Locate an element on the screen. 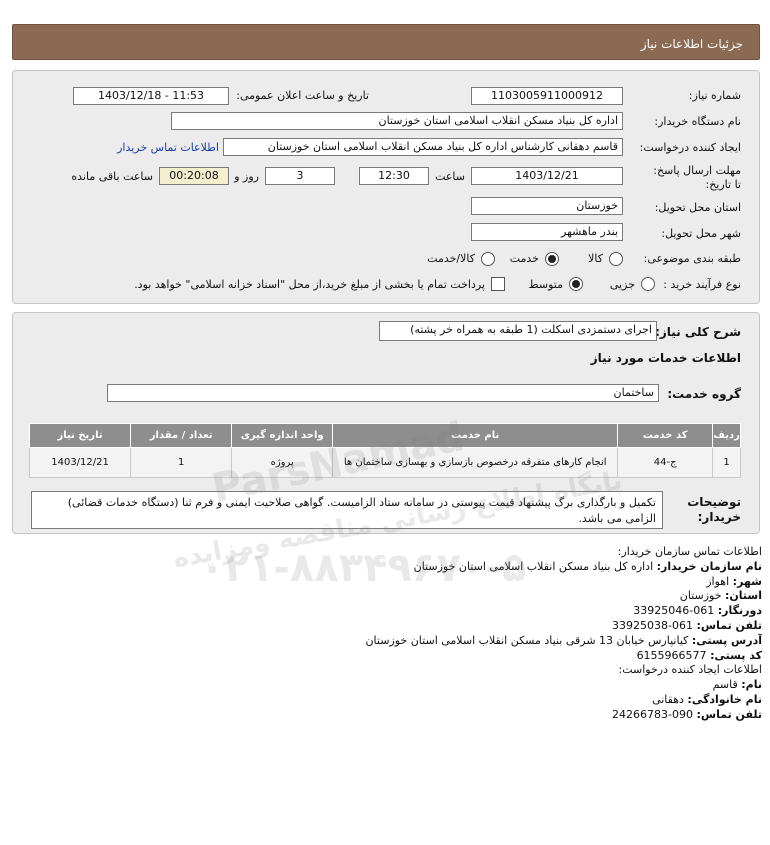 The width and height of the screenshot is (770, 845). fax-label: دورنگار: is located at coordinates (739, 611).